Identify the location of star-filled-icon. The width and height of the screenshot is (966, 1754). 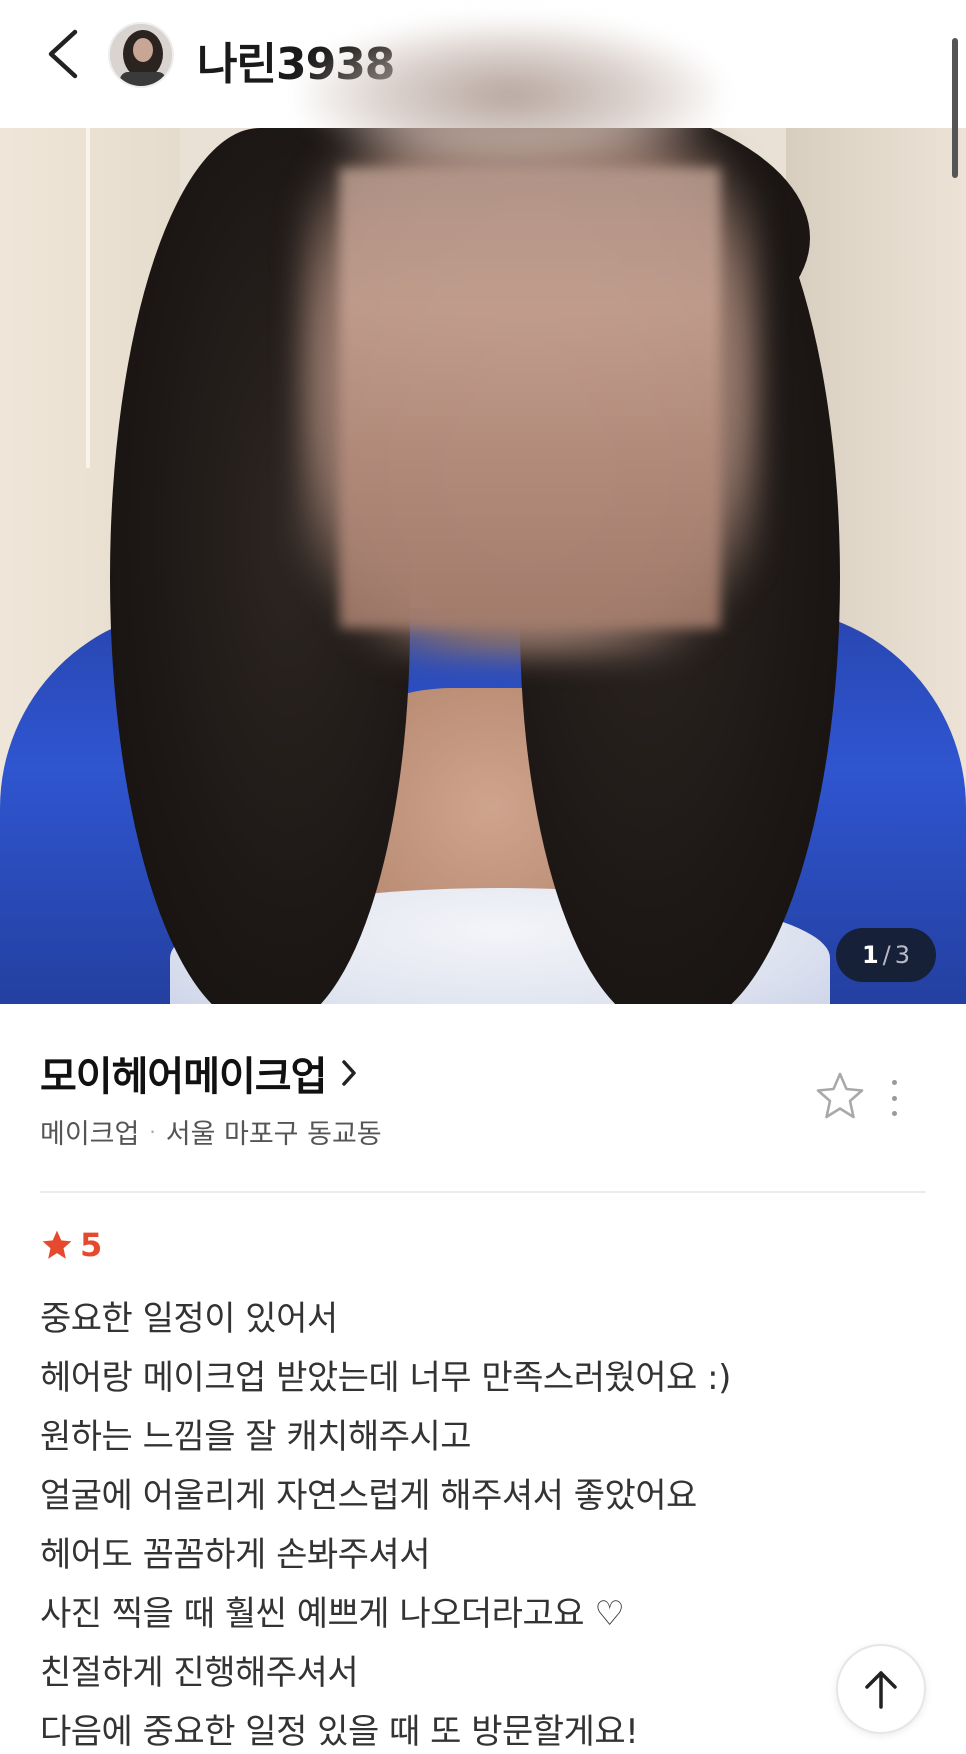
(57, 1244).